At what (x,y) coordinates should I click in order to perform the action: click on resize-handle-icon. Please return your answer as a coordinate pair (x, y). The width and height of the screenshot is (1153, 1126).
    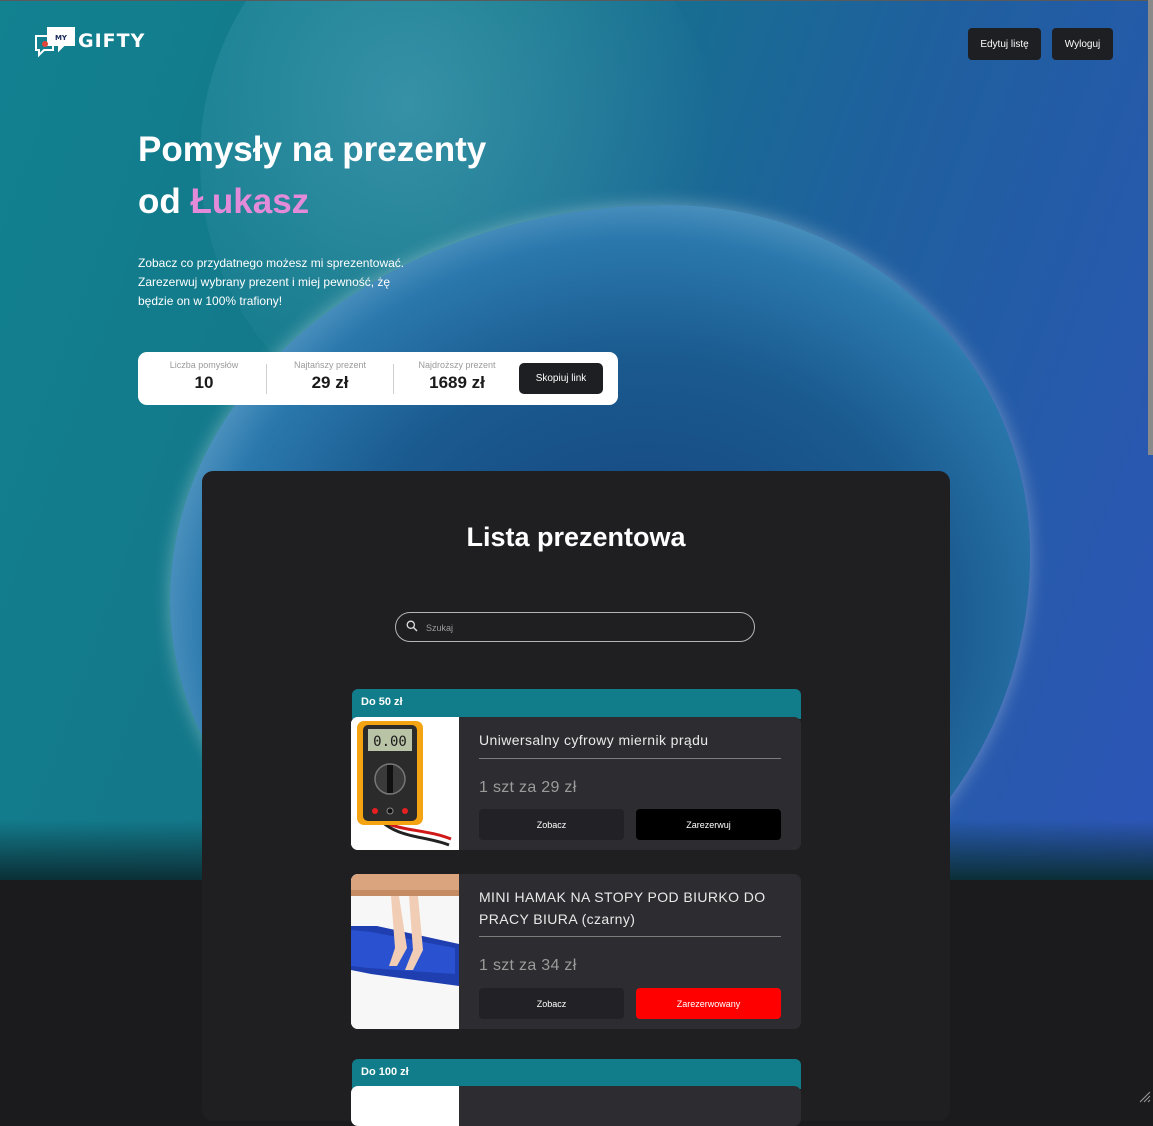
    Looking at the image, I should click on (1144, 1096).